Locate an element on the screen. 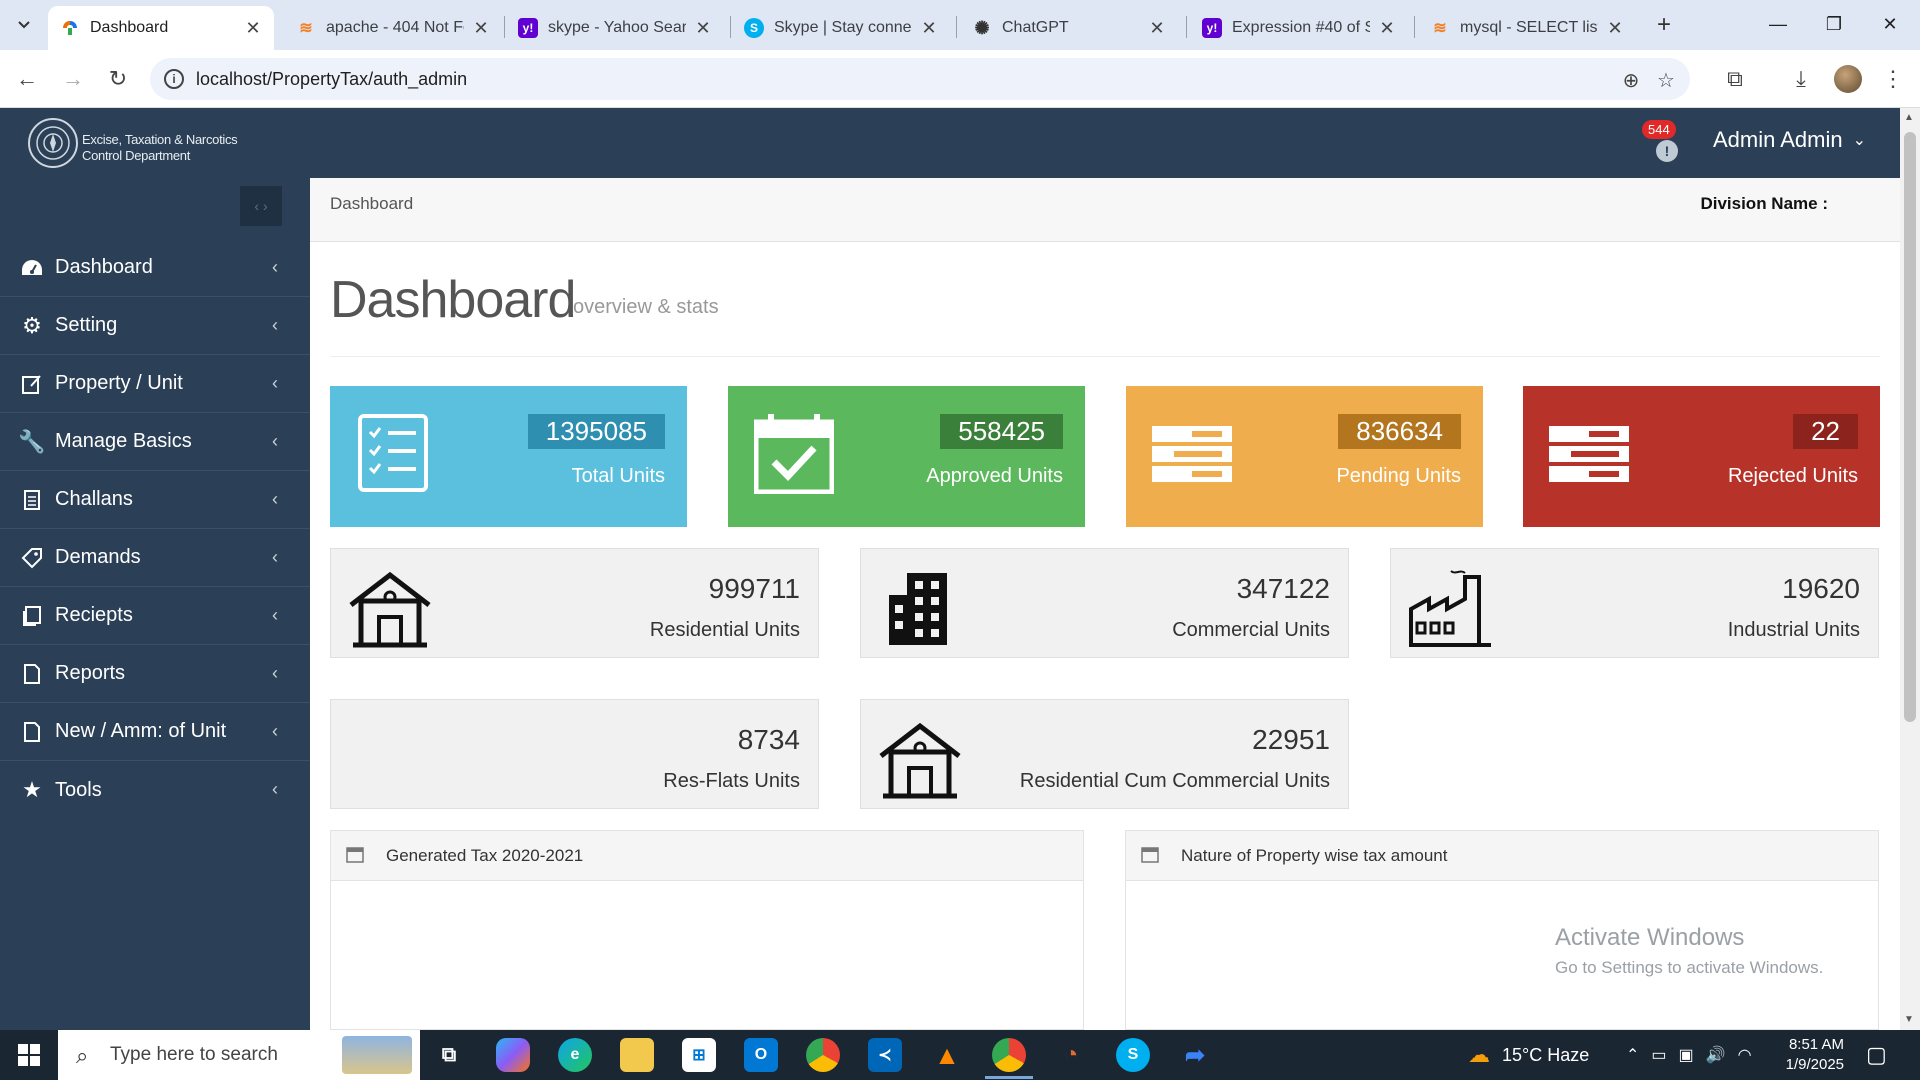 This screenshot has width=1920, height=1080. sidebar-item-tools: ★ Tools ‹ is located at coordinates (155, 790).